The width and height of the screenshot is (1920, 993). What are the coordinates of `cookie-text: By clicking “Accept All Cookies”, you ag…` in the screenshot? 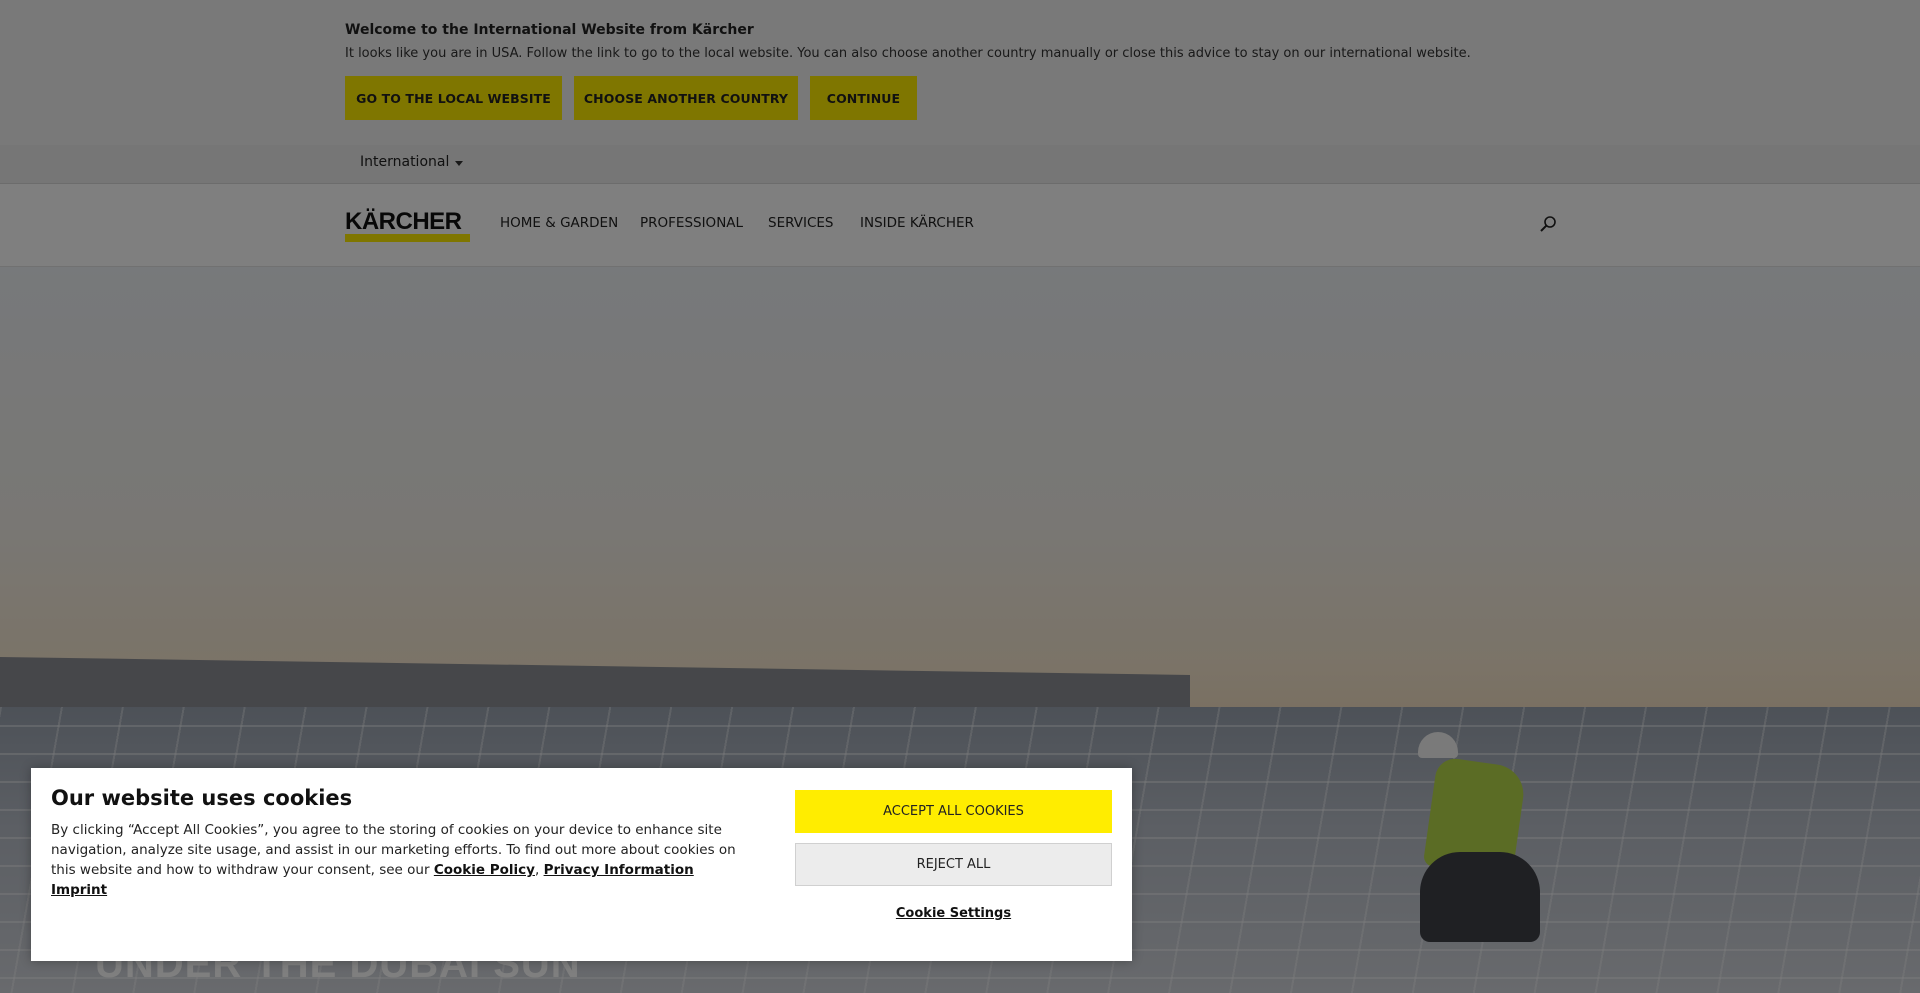 It's located at (401, 860).